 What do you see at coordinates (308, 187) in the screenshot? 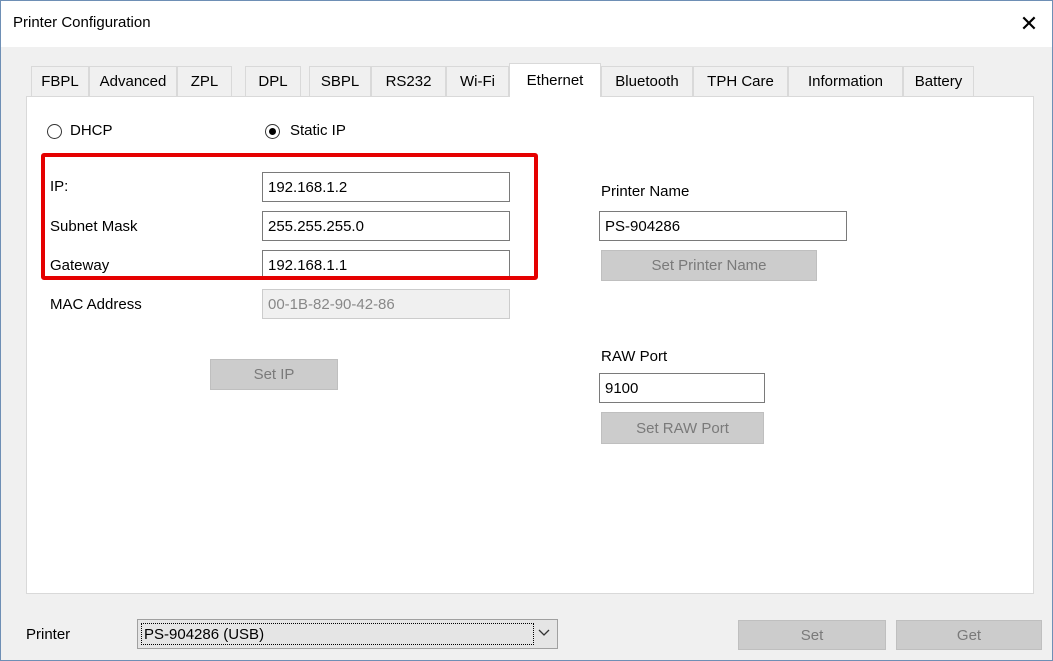
I see `ip-value: 192.168.1.2` at bounding box center [308, 187].